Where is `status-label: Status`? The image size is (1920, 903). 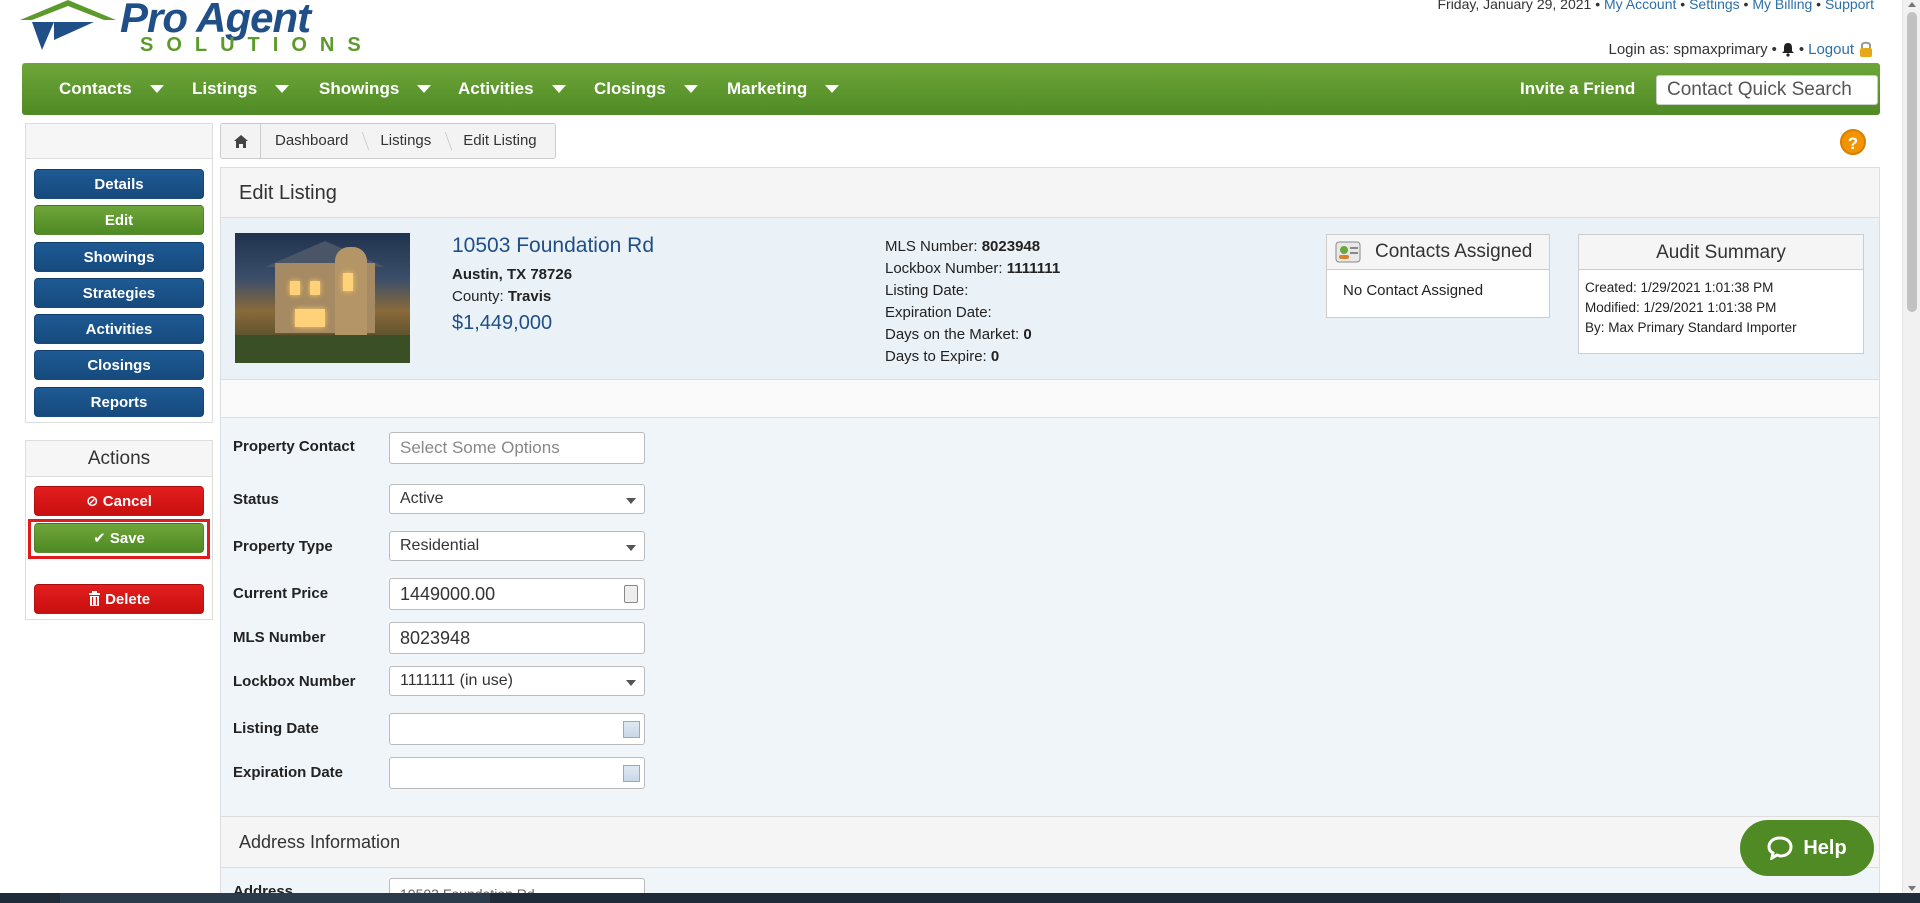
status-label: Status is located at coordinates (256, 499).